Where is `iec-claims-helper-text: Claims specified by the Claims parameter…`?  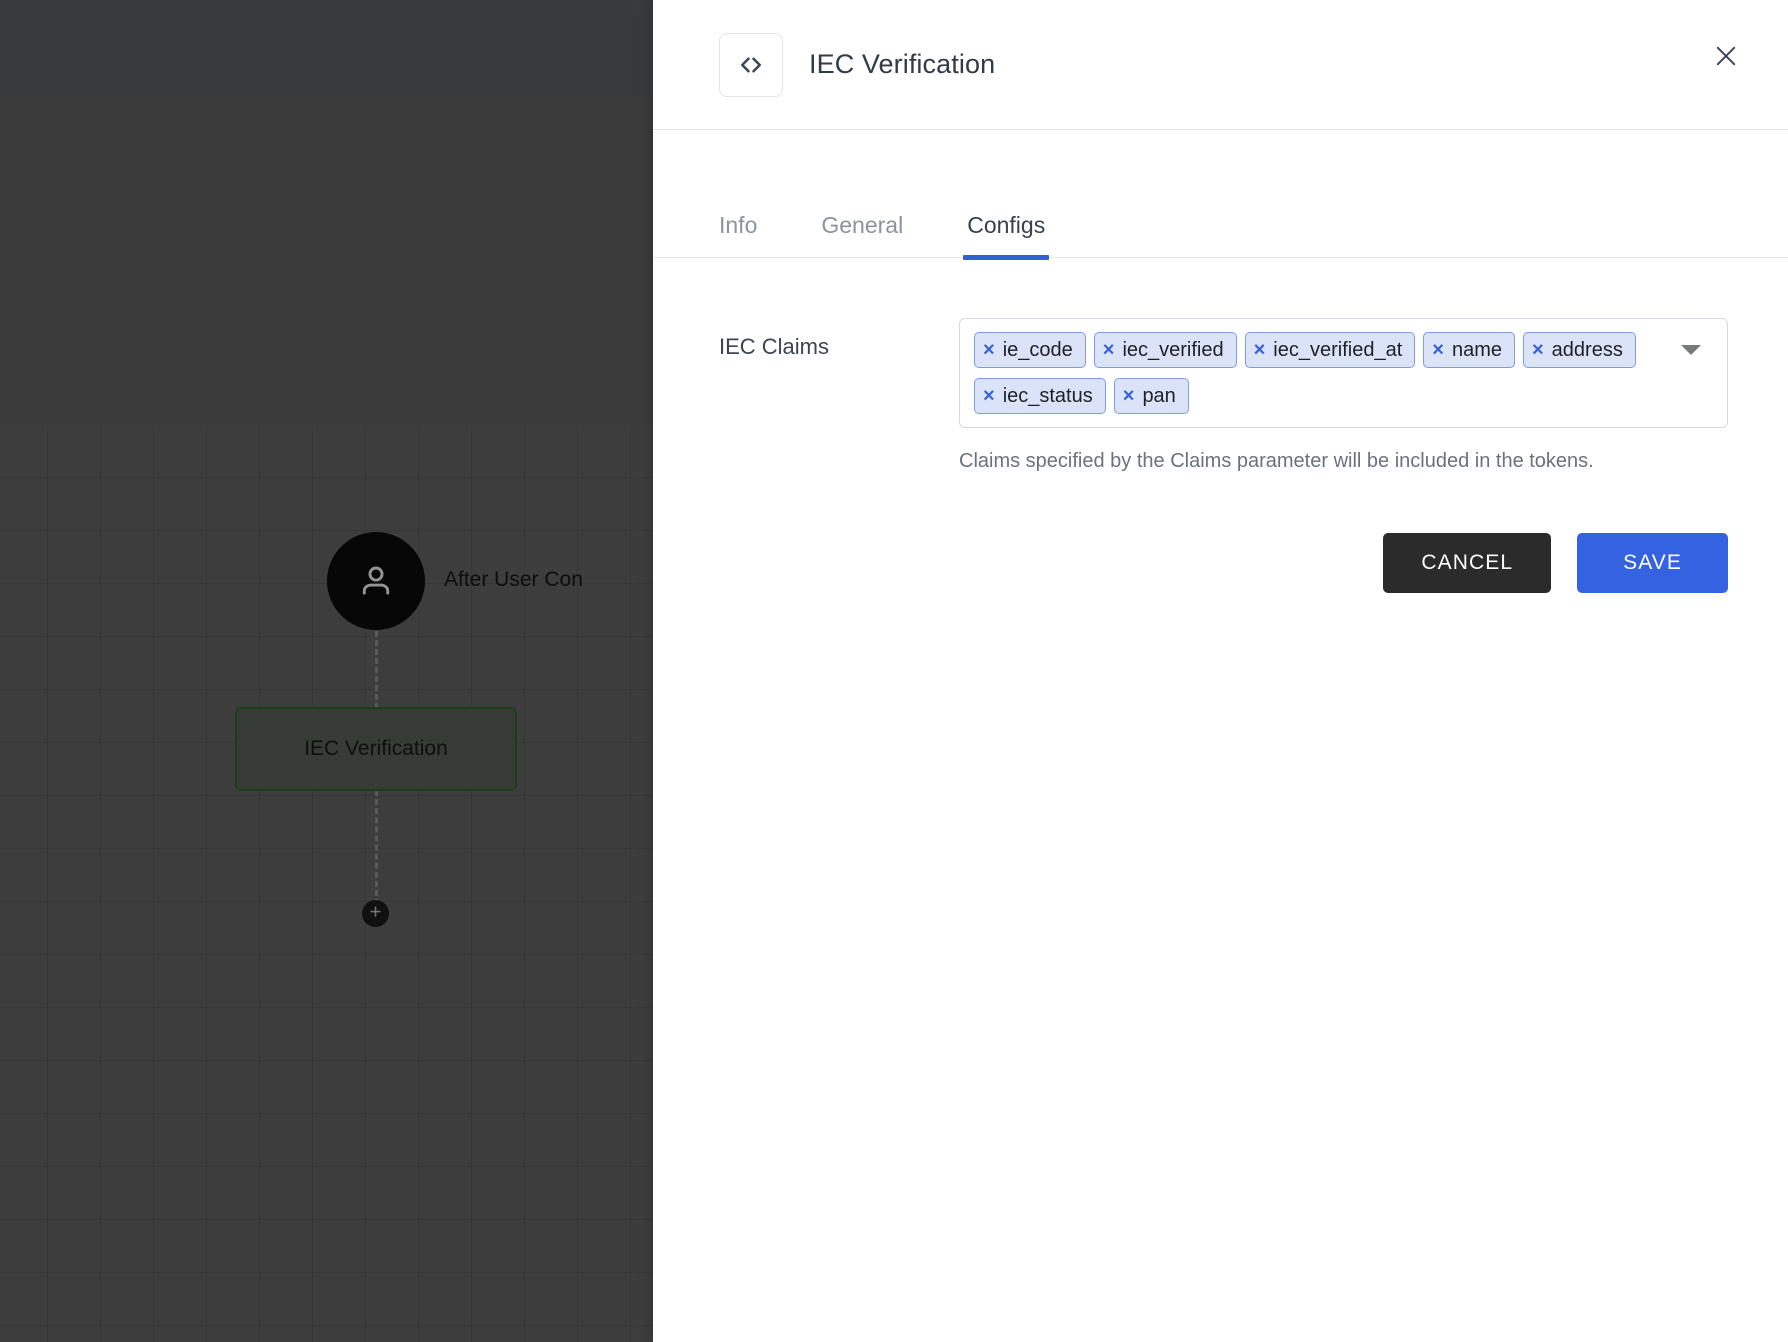
iec-claims-helper-text: Claims specified by the Claims parameter… is located at coordinates (1276, 461).